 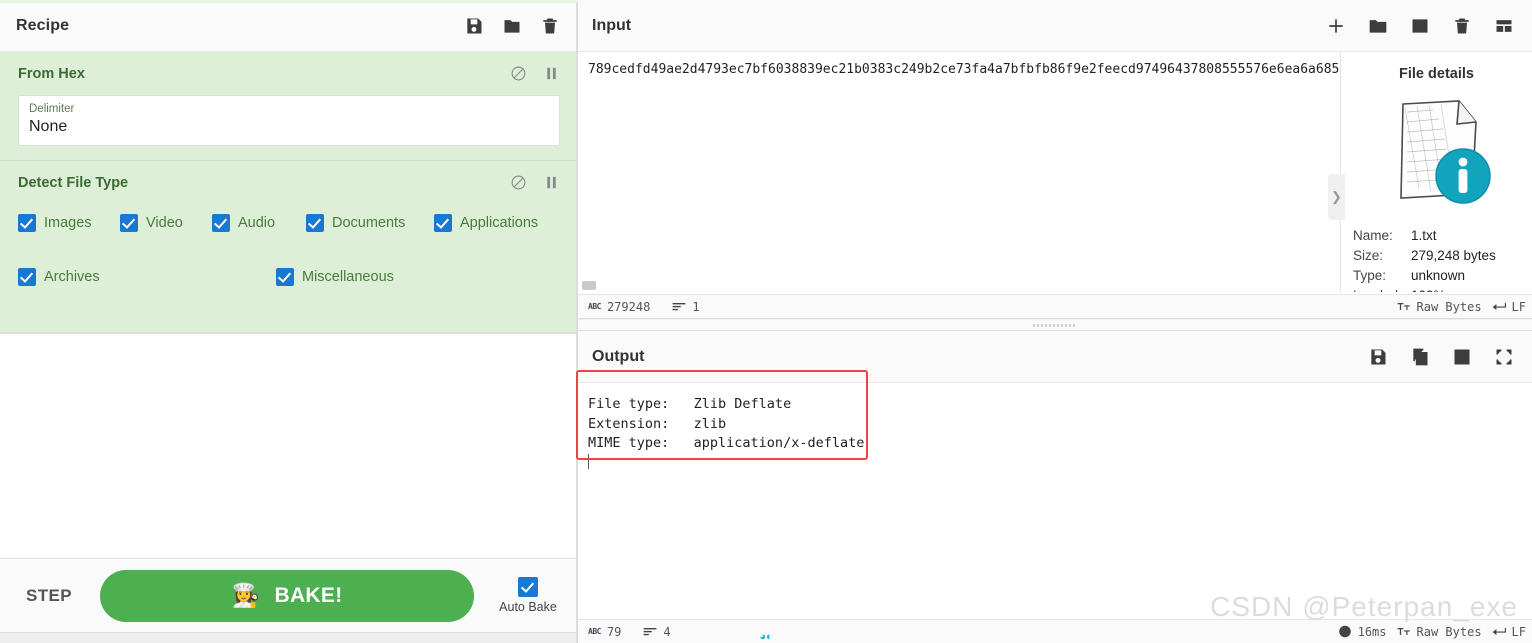 I want to click on delimiter-field: Delimiter None, so click(x=289, y=120).